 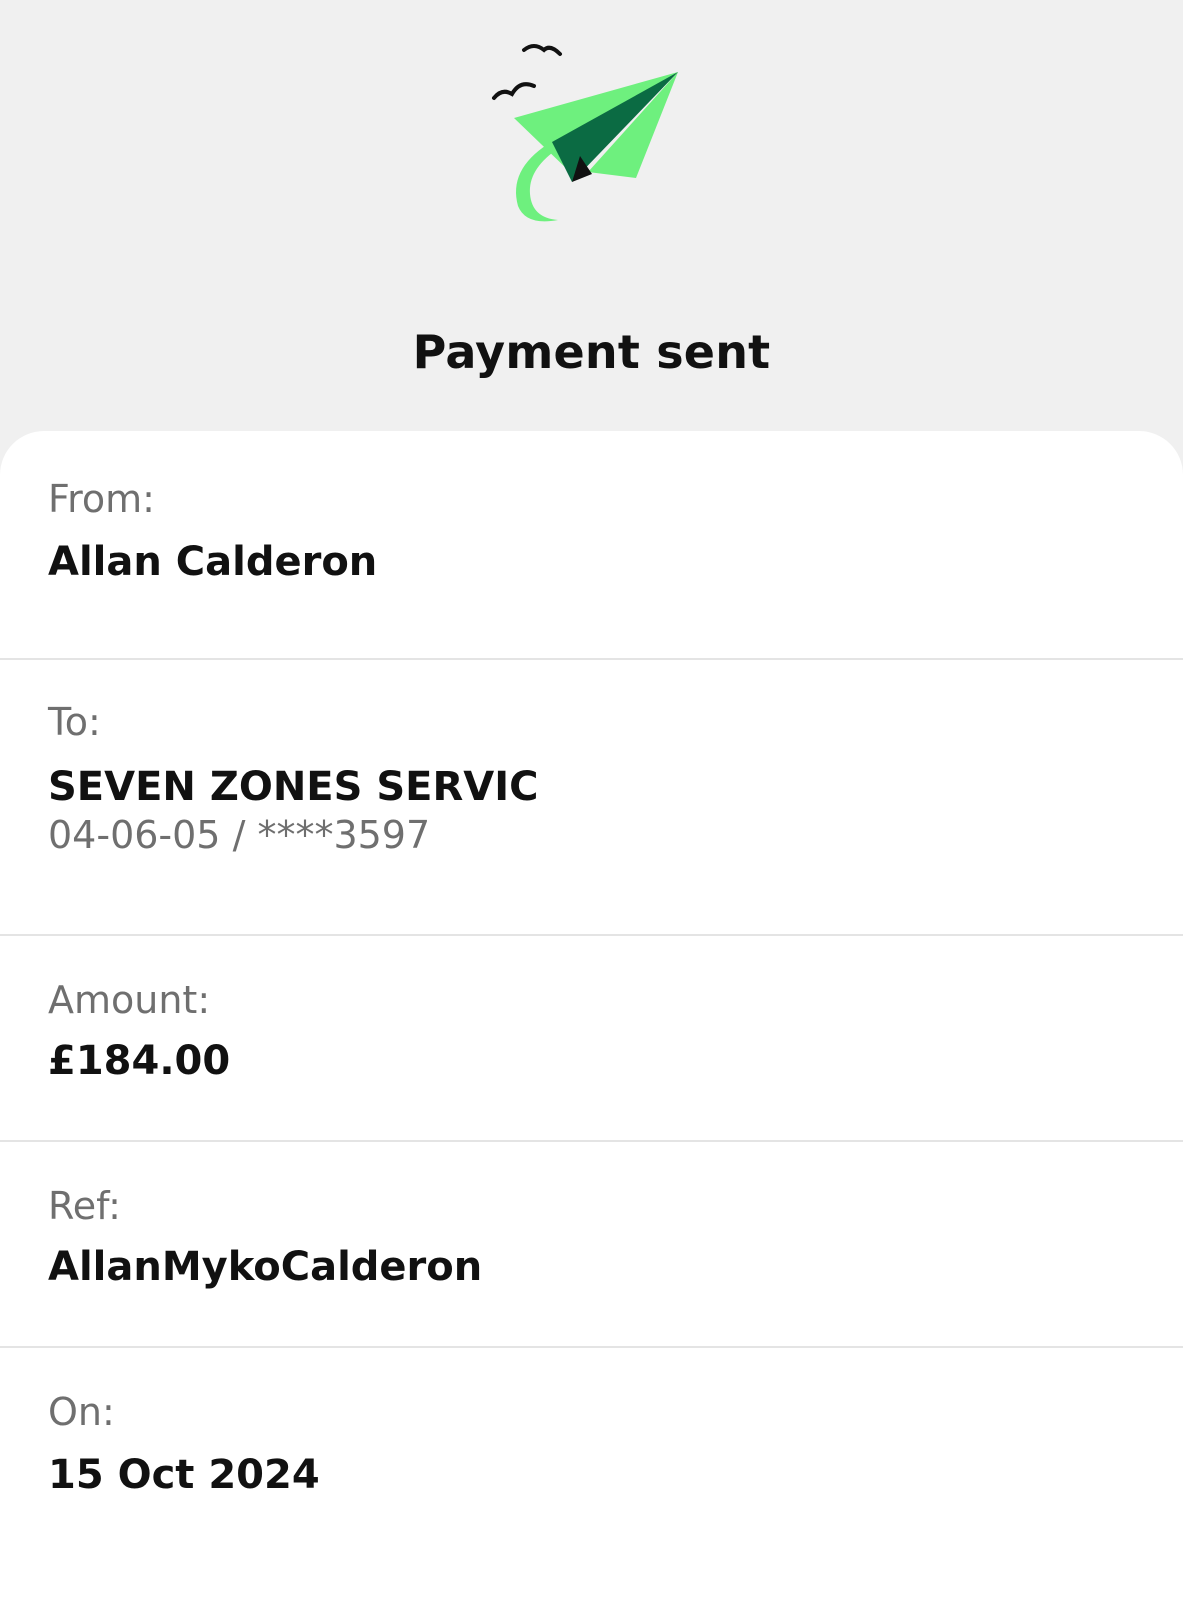 I want to click on on-value: 15 Oct 2024, so click(x=184, y=1475).